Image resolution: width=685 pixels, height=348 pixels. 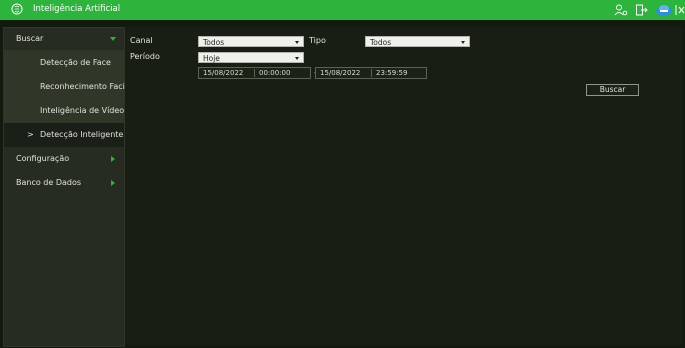 I want to click on sidebar-item-configuracao: Configuração, so click(x=64, y=159).